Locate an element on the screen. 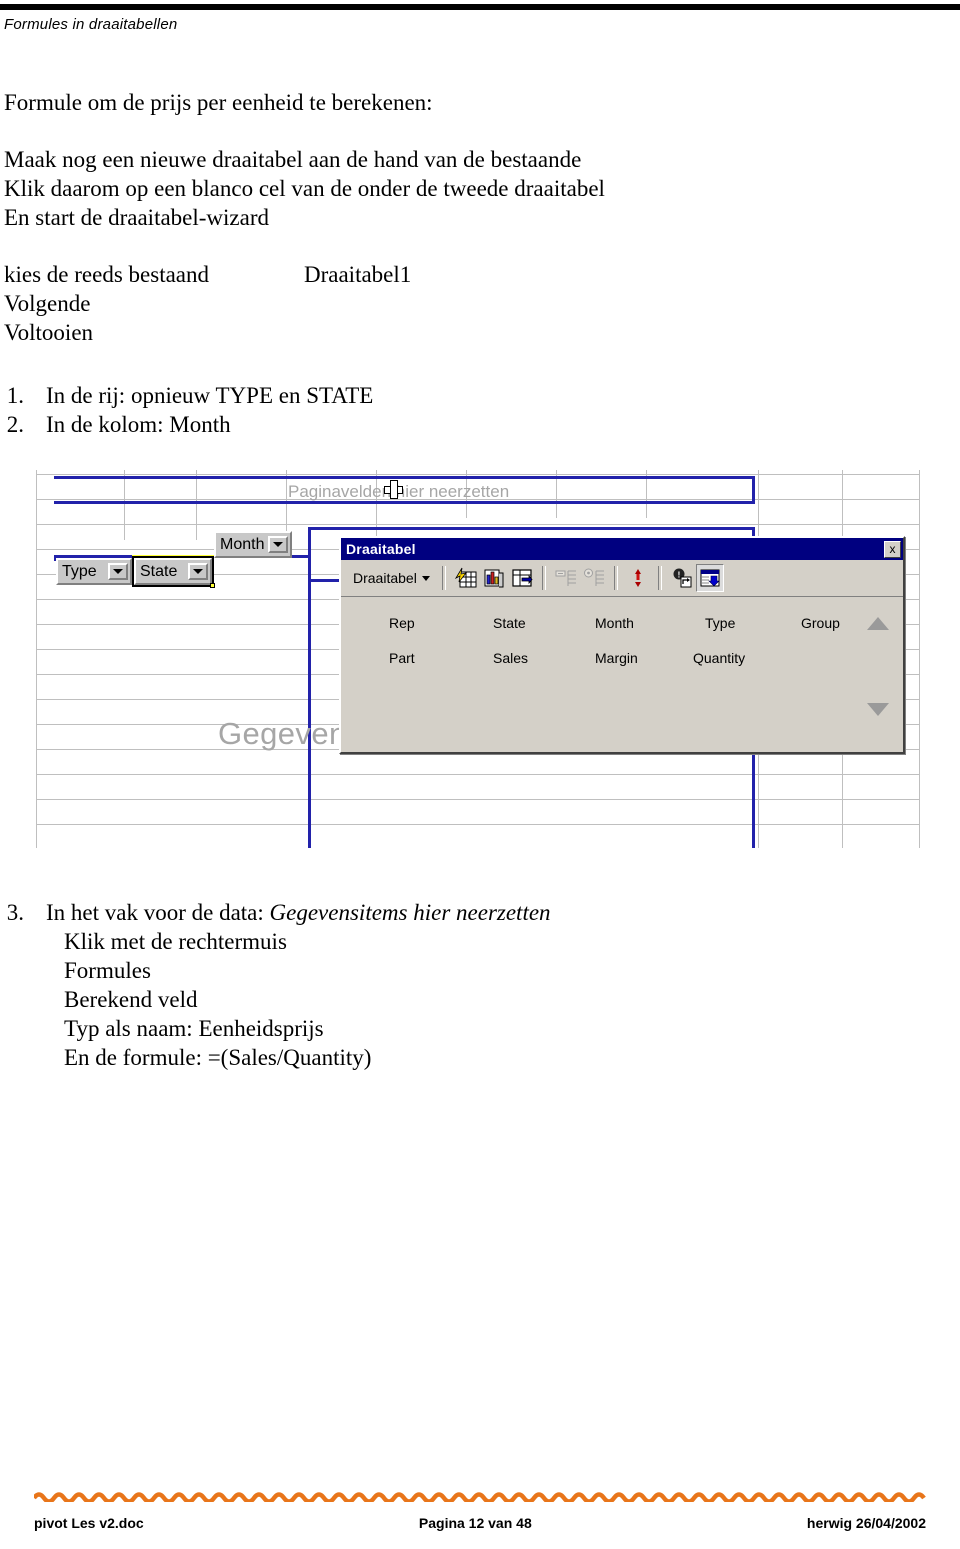 This screenshot has height=1549, width=960. mouse-cursor-icon is located at coordinates (393, 489).